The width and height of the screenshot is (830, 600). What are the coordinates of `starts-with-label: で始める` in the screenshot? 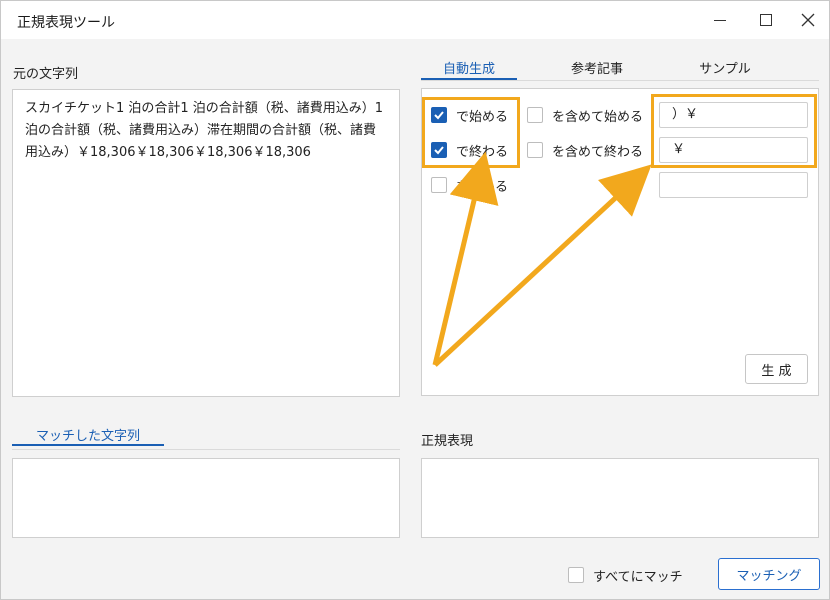 It's located at (482, 117).